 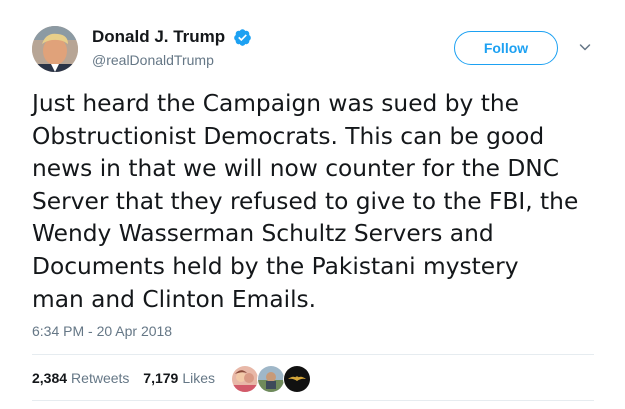 What do you see at coordinates (100, 378) in the screenshot?
I see `retweets-label: Retweets` at bounding box center [100, 378].